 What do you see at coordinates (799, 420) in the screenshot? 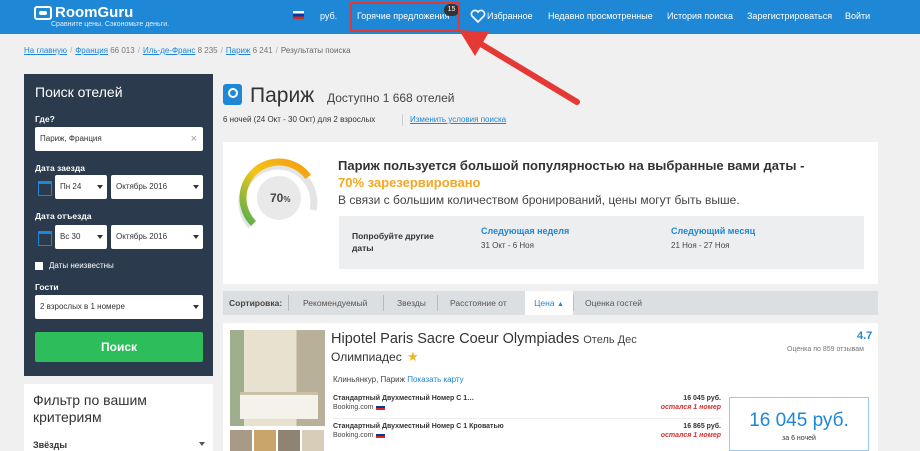
I see `best-price: 16 045 руб.` at bounding box center [799, 420].